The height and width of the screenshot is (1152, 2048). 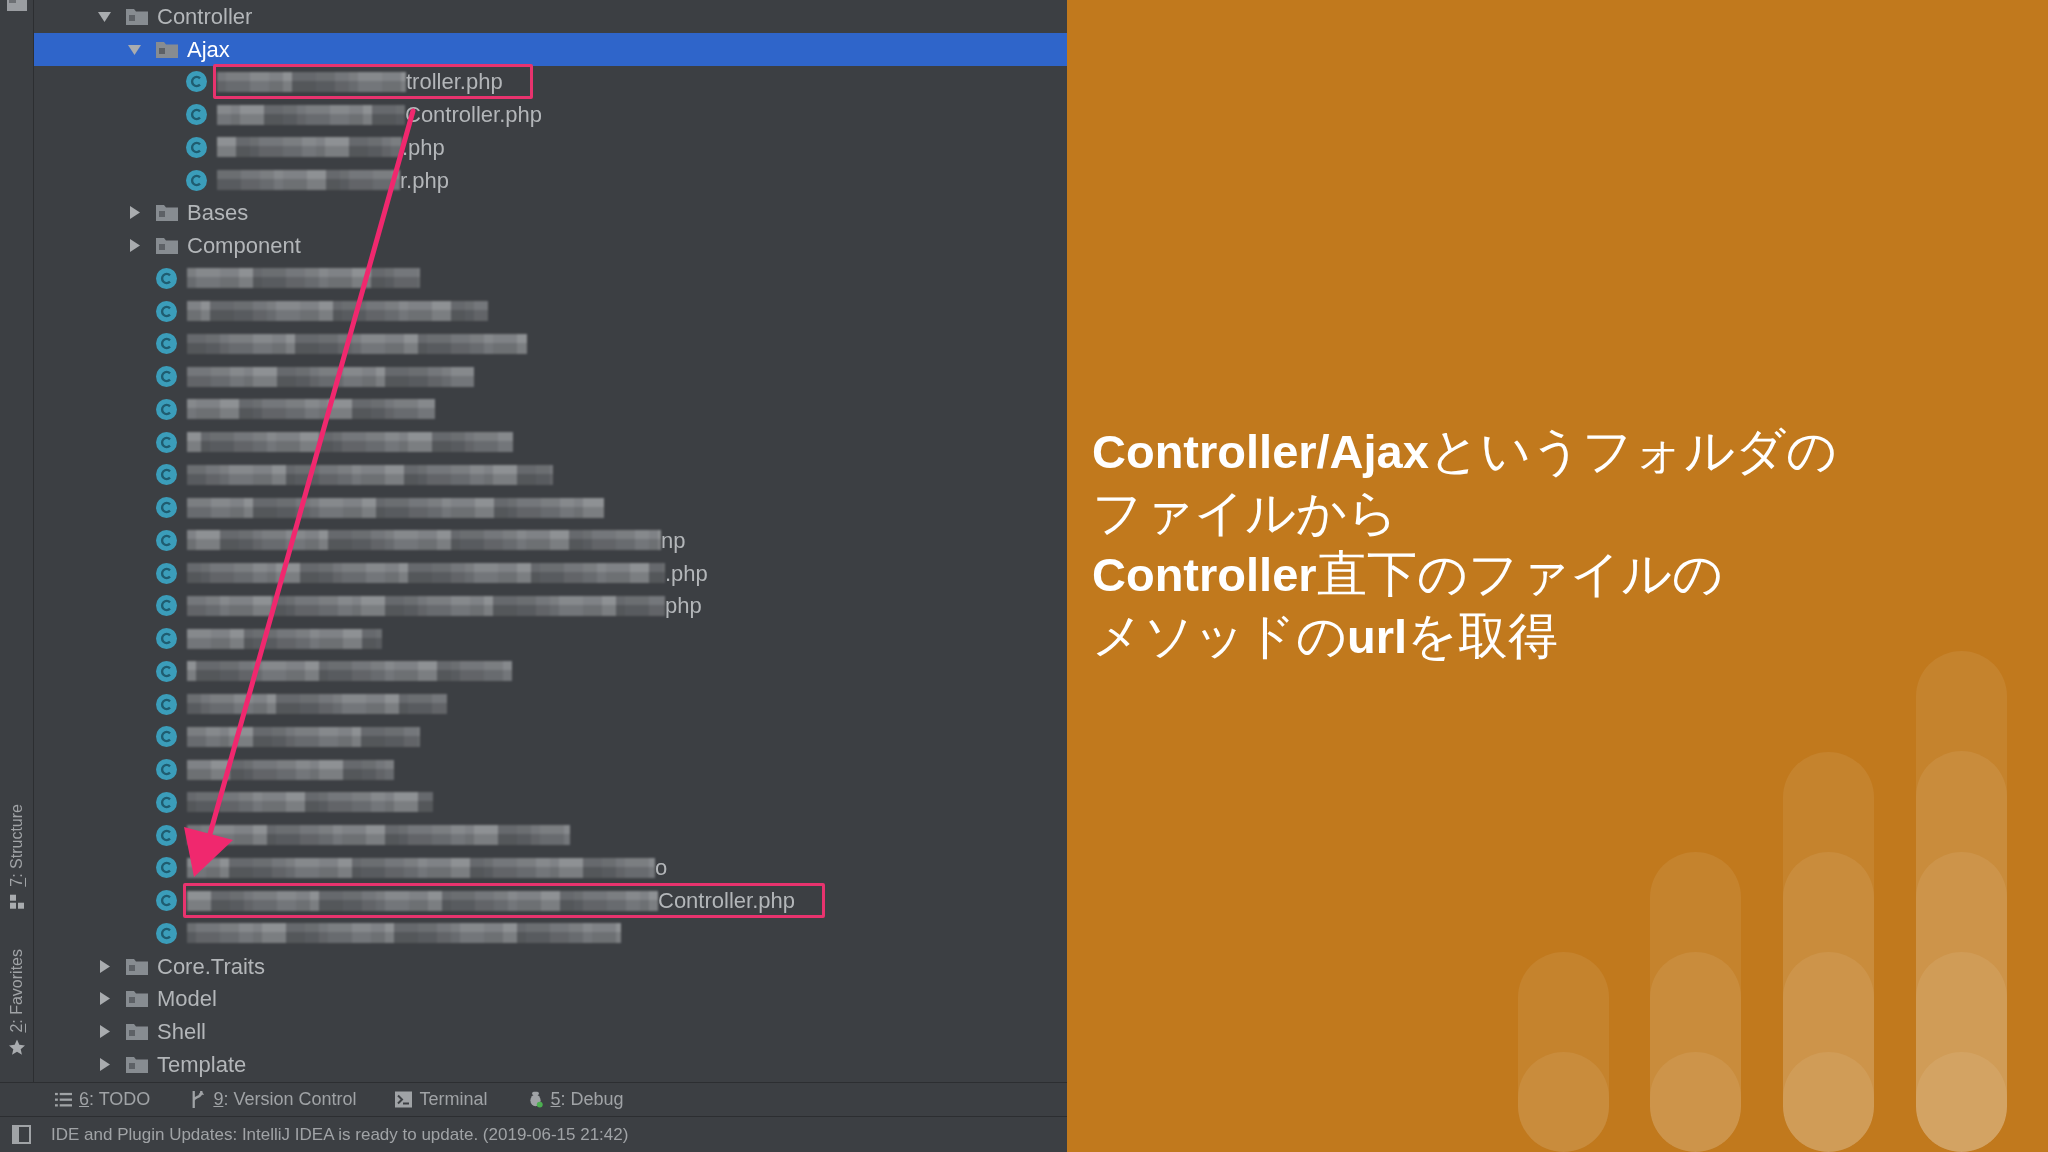 I want to click on version-control-button: 9: Version Control, so click(x=273, y=1099).